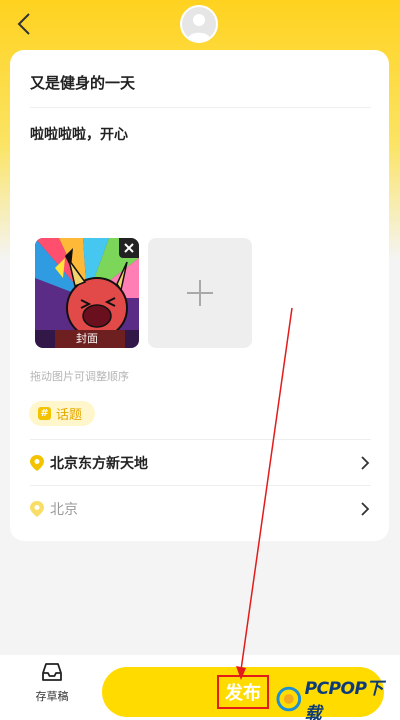 Image resolution: width=400 pixels, height=720 pixels. Describe the element at coordinates (64, 510) in the screenshot. I see `location-city-label: 北京` at that location.